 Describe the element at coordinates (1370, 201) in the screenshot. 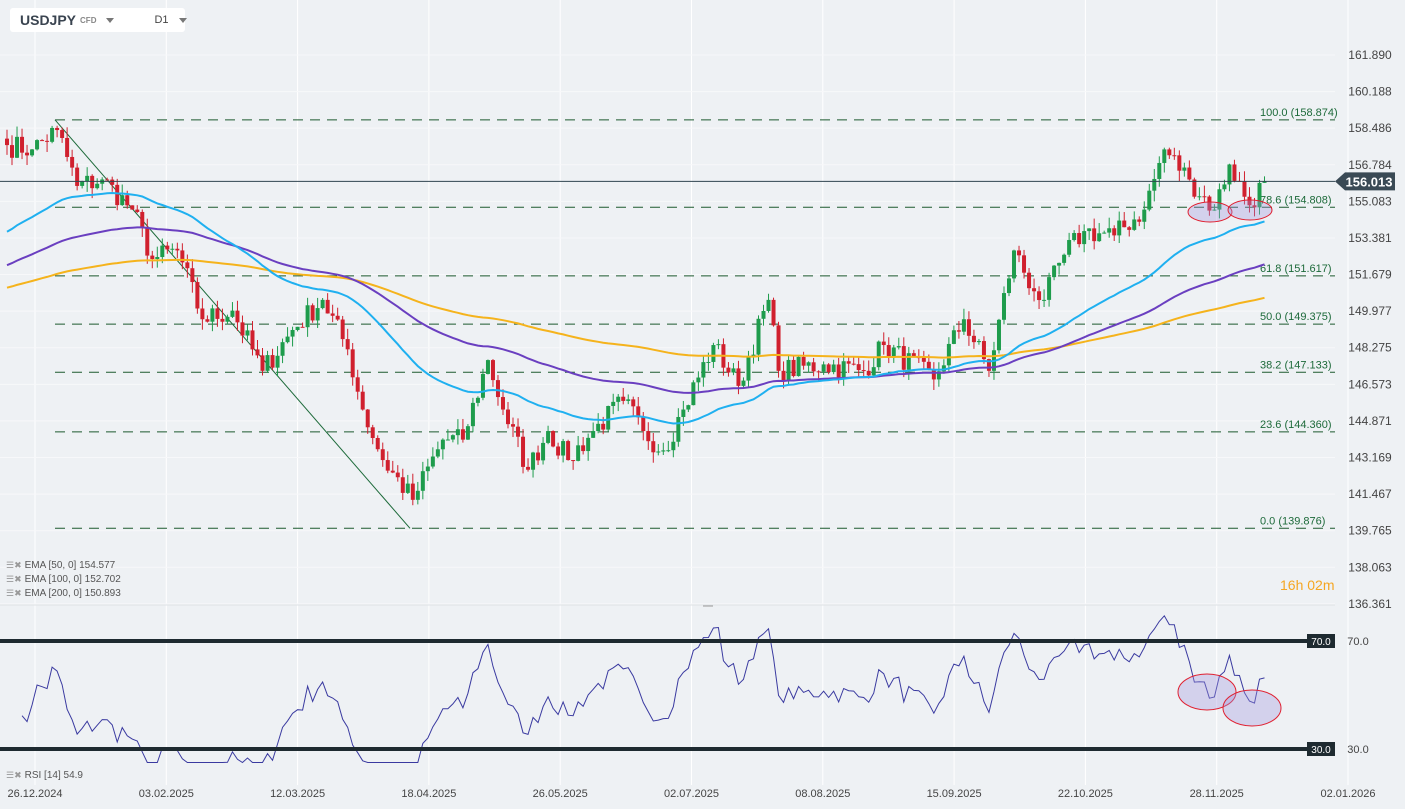

I see `price-tick-label: 155.083` at that location.